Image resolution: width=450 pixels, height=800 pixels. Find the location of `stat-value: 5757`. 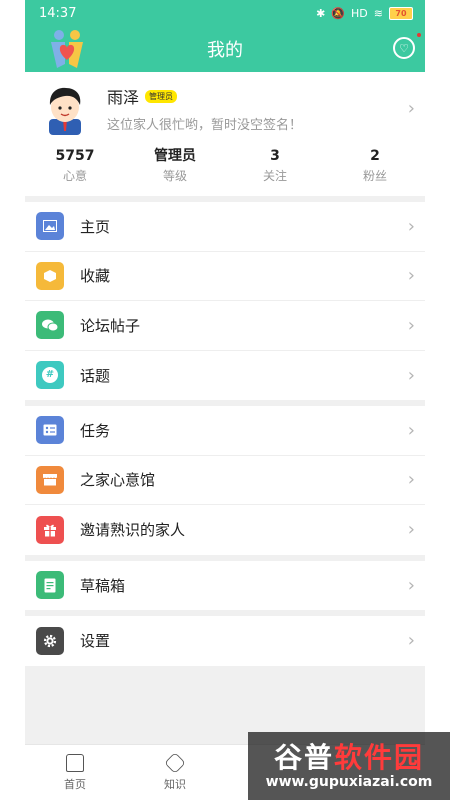

stat-value: 5757 is located at coordinates (75, 156).